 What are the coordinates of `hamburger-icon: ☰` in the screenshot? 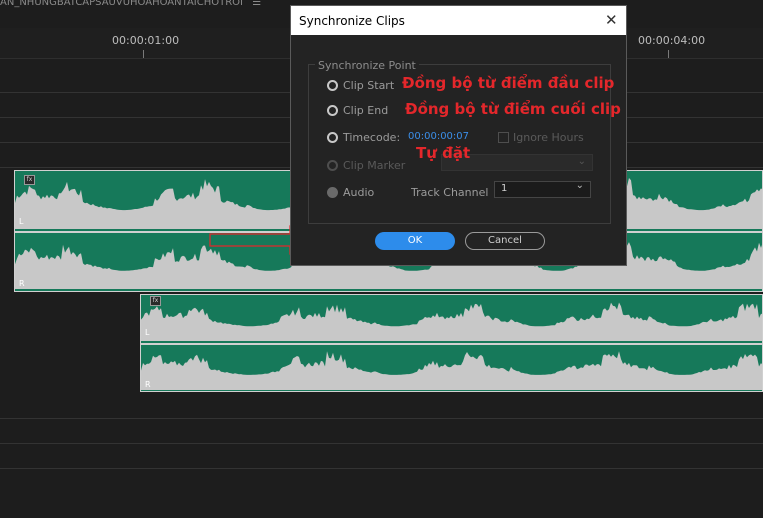 It's located at (256, 4).